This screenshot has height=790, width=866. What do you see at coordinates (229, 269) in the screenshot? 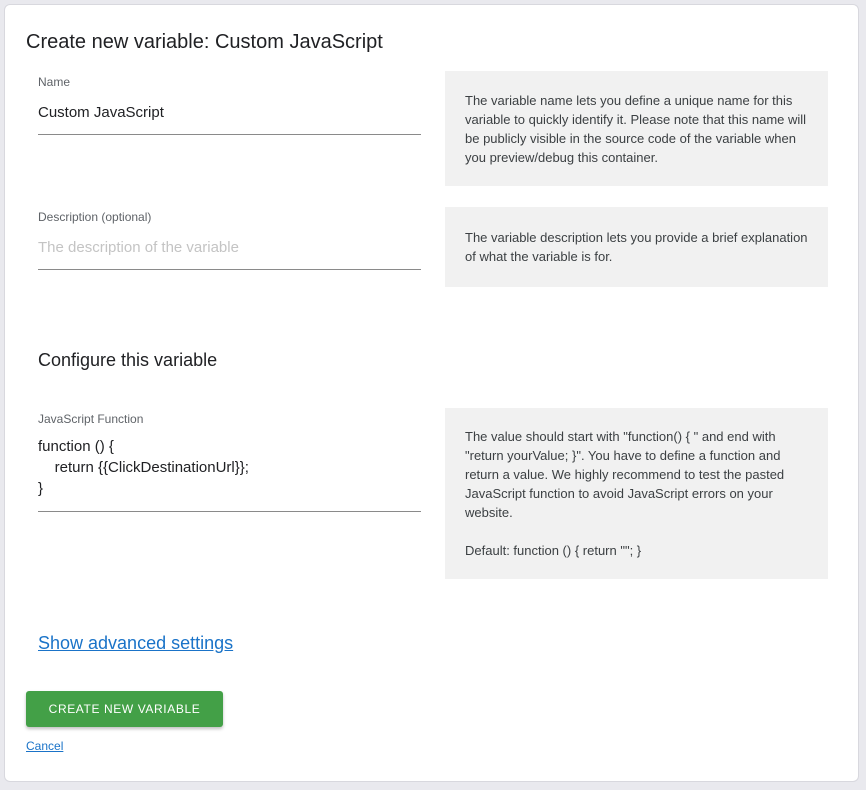
I see `description-input-underline` at bounding box center [229, 269].